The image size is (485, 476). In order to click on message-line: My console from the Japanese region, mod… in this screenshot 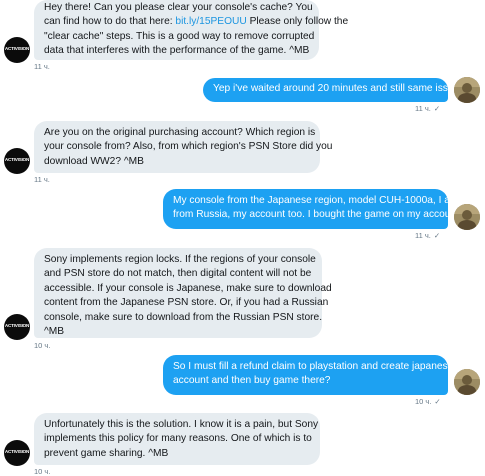, I will do `click(316, 200)`.